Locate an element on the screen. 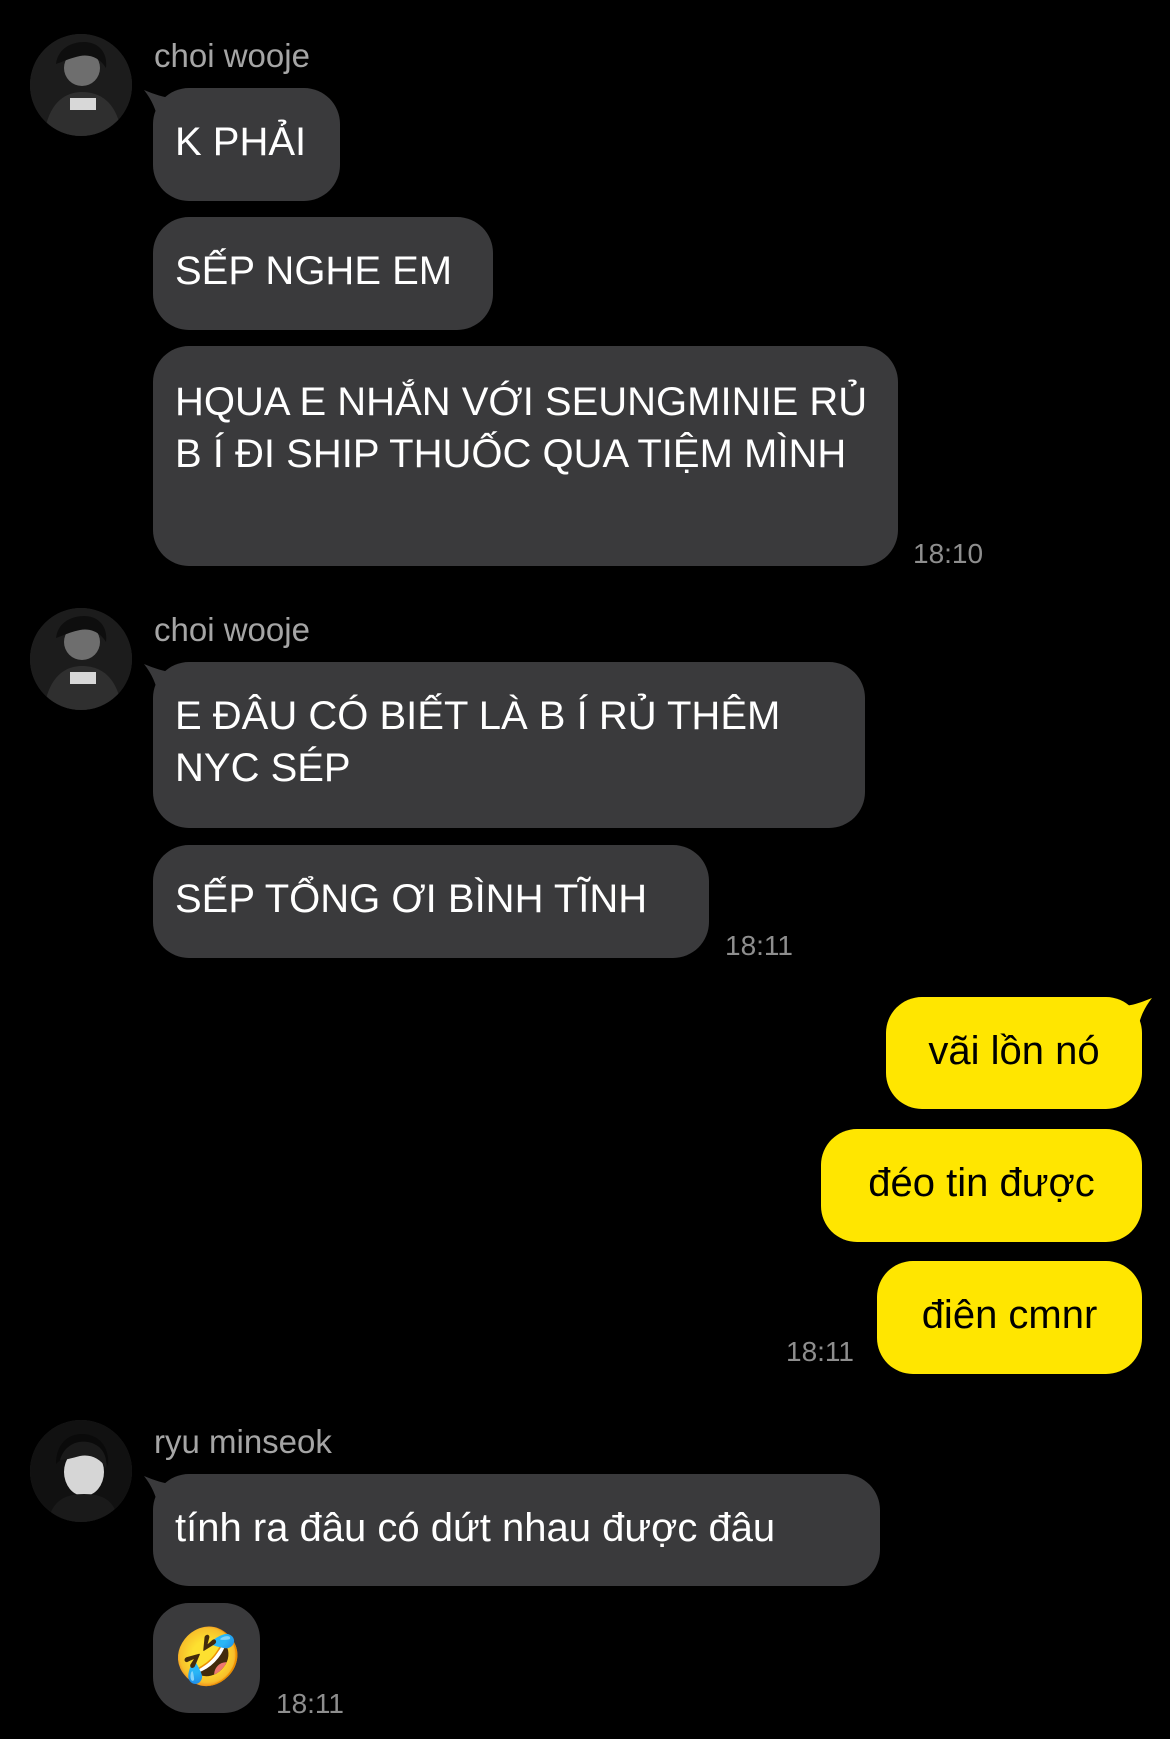  message-text: SẾP NGHE EM is located at coordinates (314, 271).